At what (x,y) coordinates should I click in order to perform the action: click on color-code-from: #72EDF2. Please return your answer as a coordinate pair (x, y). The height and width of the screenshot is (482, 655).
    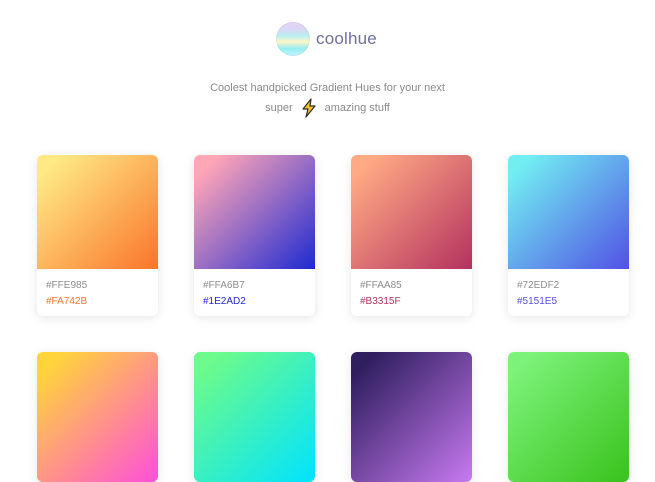
    Looking at the image, I should click on (573, 286).